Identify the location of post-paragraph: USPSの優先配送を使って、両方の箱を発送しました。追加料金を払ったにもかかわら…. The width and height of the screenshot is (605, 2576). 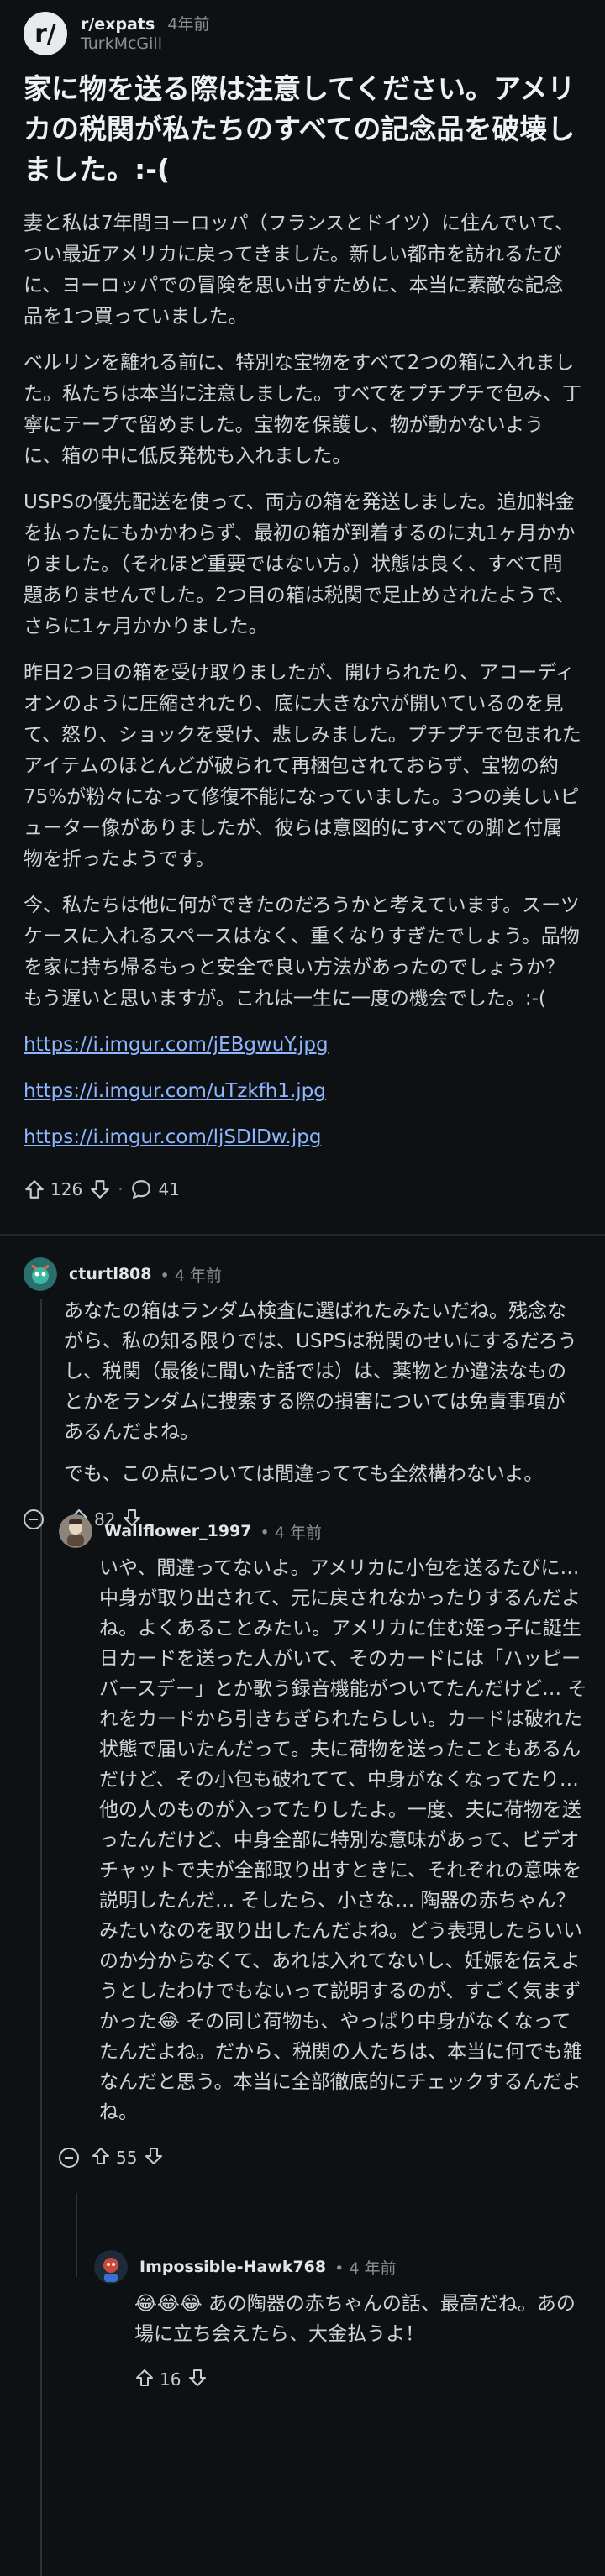
(300, 564).